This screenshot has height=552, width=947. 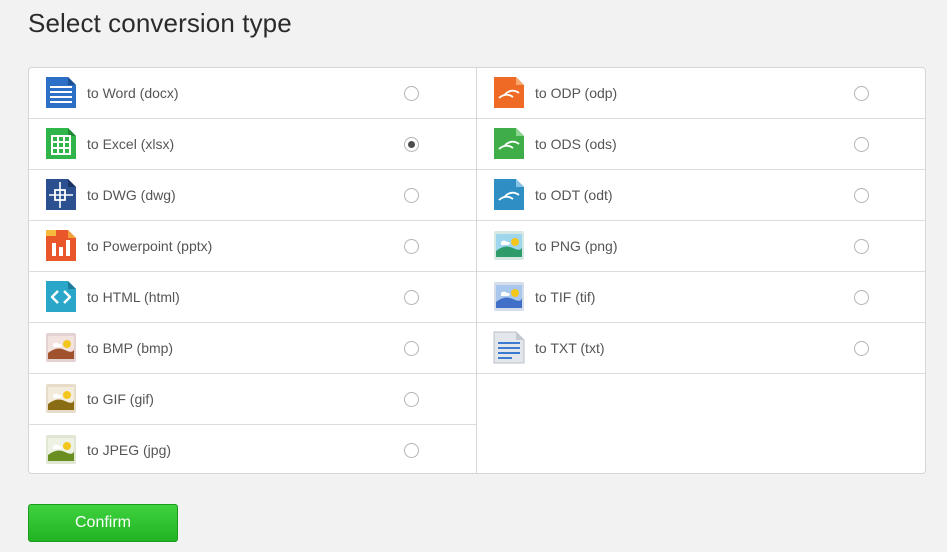 What do you see at coordinates (61, 296) in the screenshot?
I see `html-code-icon` at bounding box center [61, 296].